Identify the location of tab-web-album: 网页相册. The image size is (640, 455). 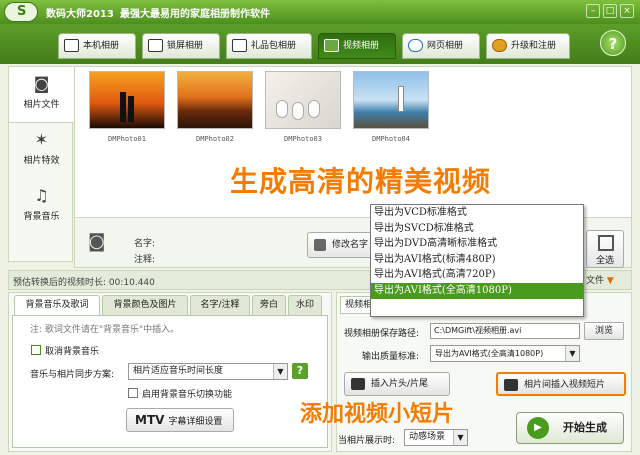
(441, 46).